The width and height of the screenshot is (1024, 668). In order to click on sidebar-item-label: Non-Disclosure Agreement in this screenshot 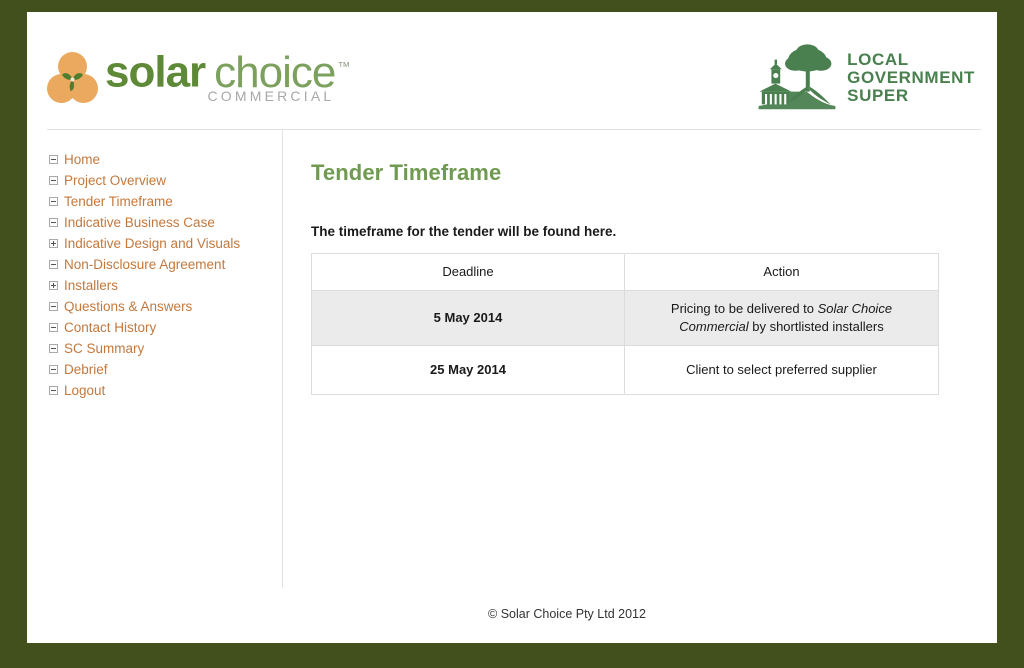, I will do `click(145, 264)`.